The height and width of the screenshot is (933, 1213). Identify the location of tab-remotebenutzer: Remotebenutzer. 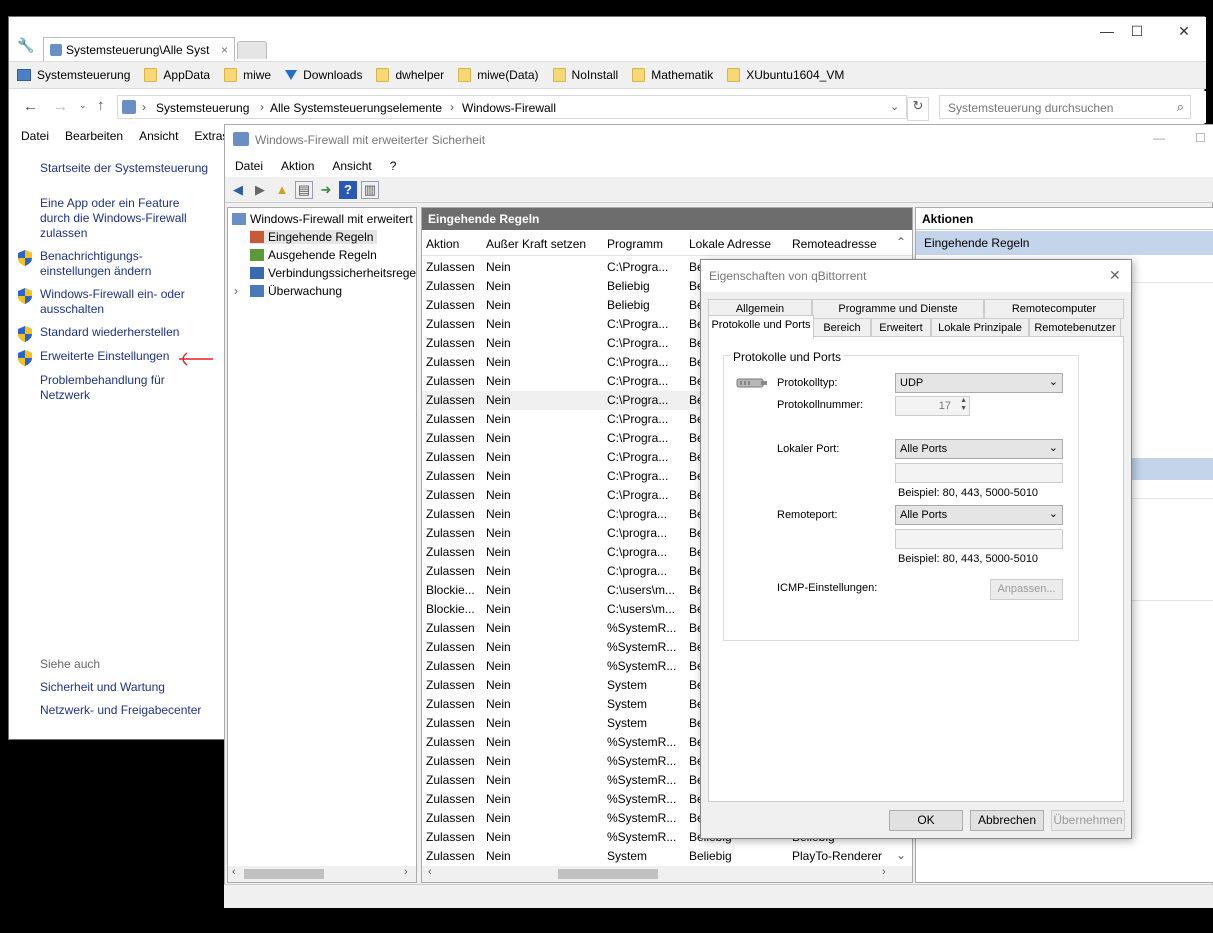
(1075, 328).